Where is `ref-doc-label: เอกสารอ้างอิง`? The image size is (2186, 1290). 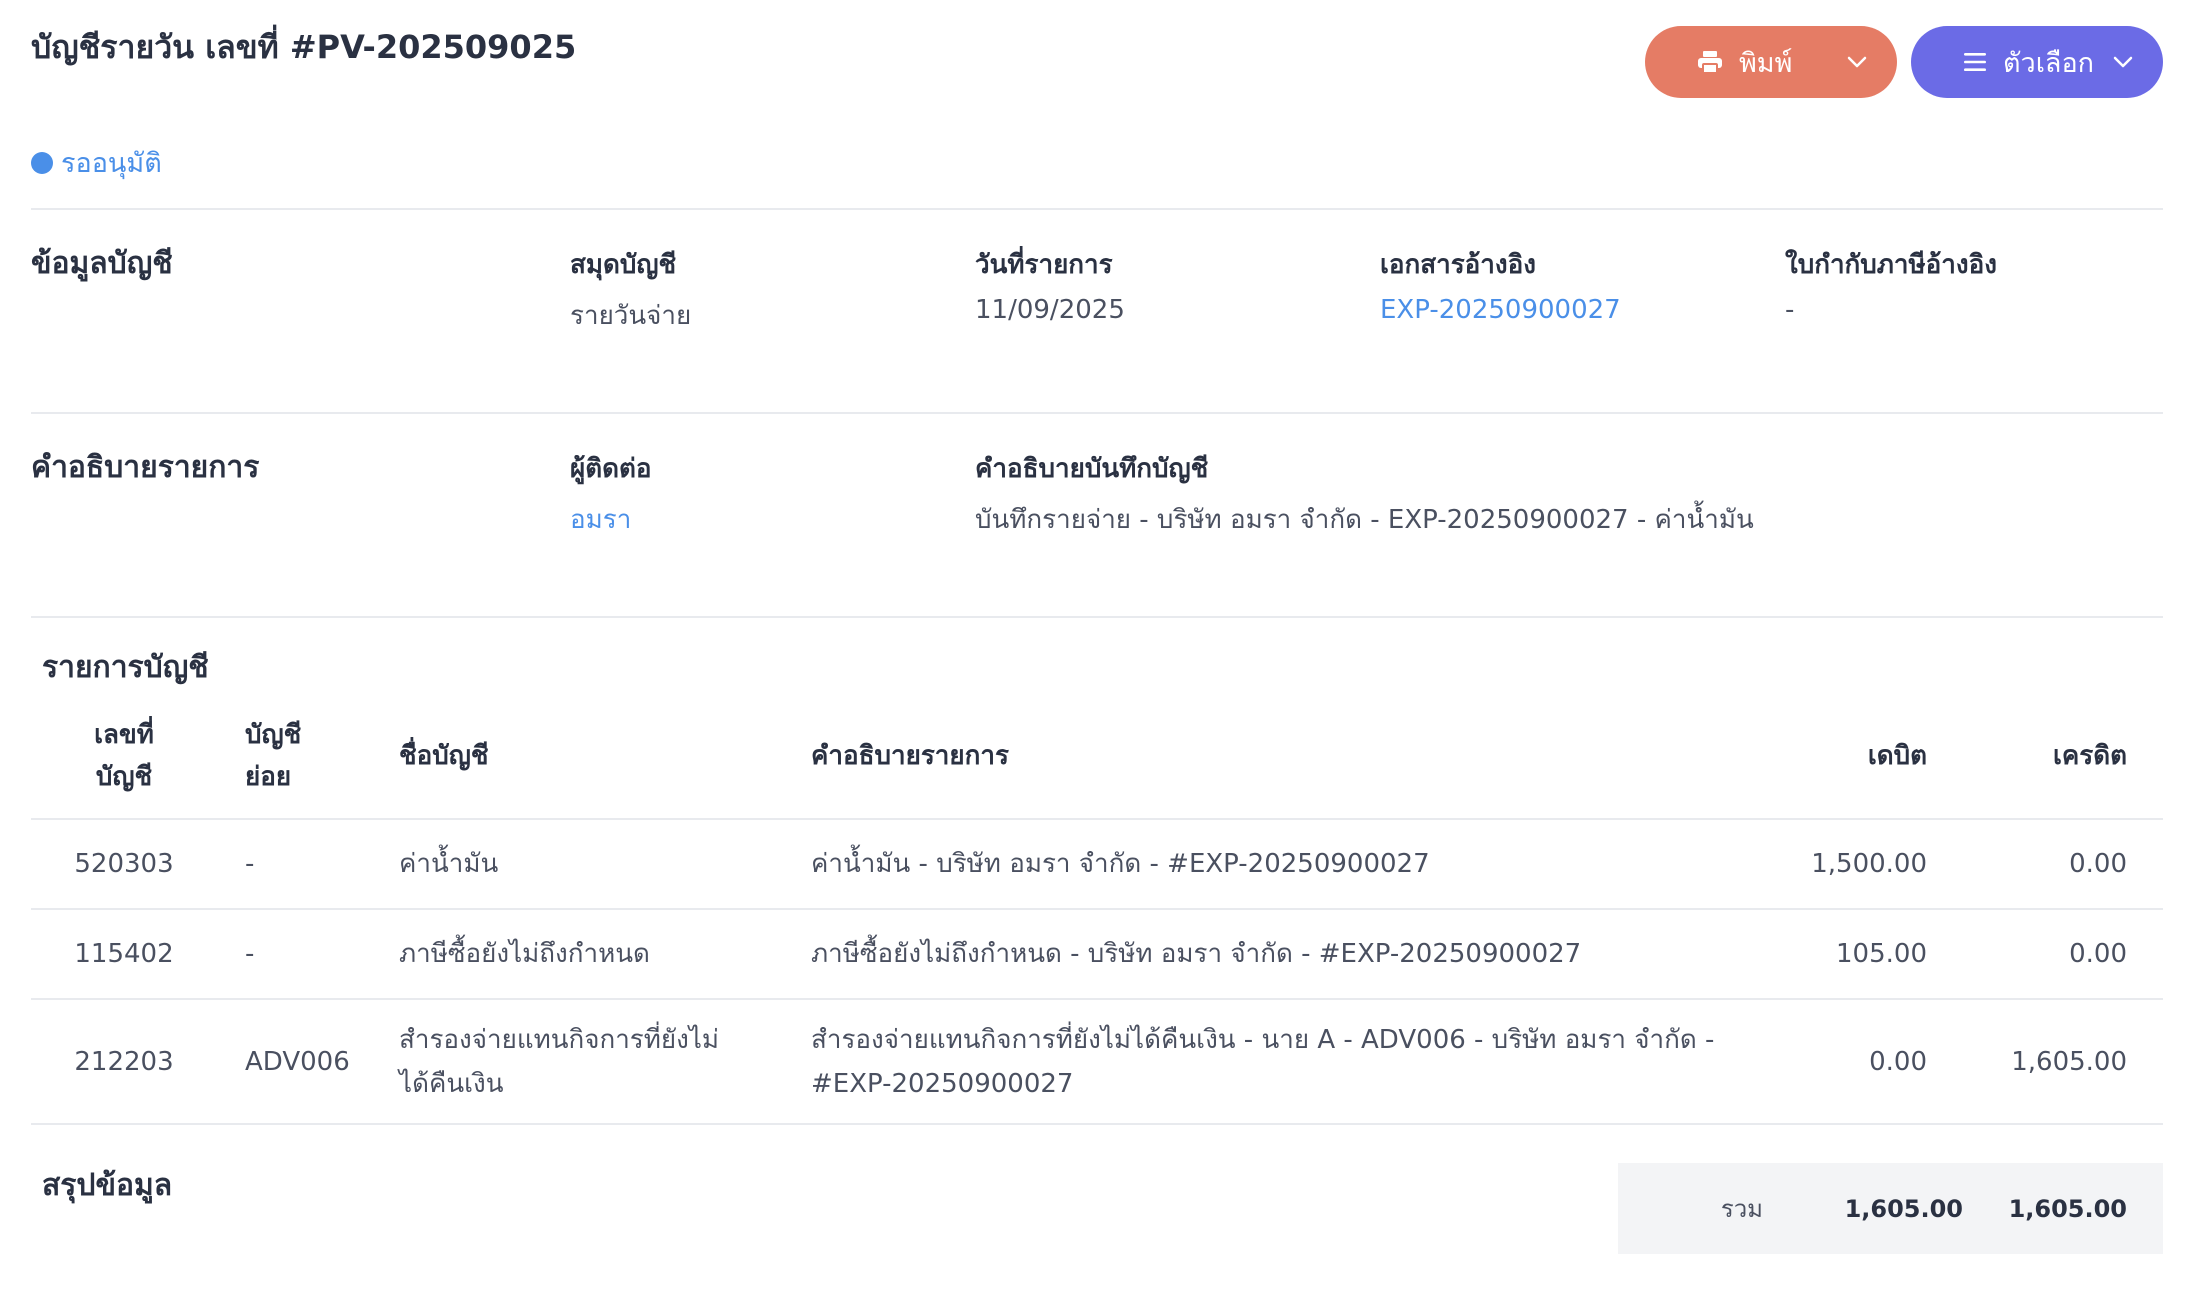 ref-doc-label: เอกสารอ้างอิง is located at coordinates (1458, 265).